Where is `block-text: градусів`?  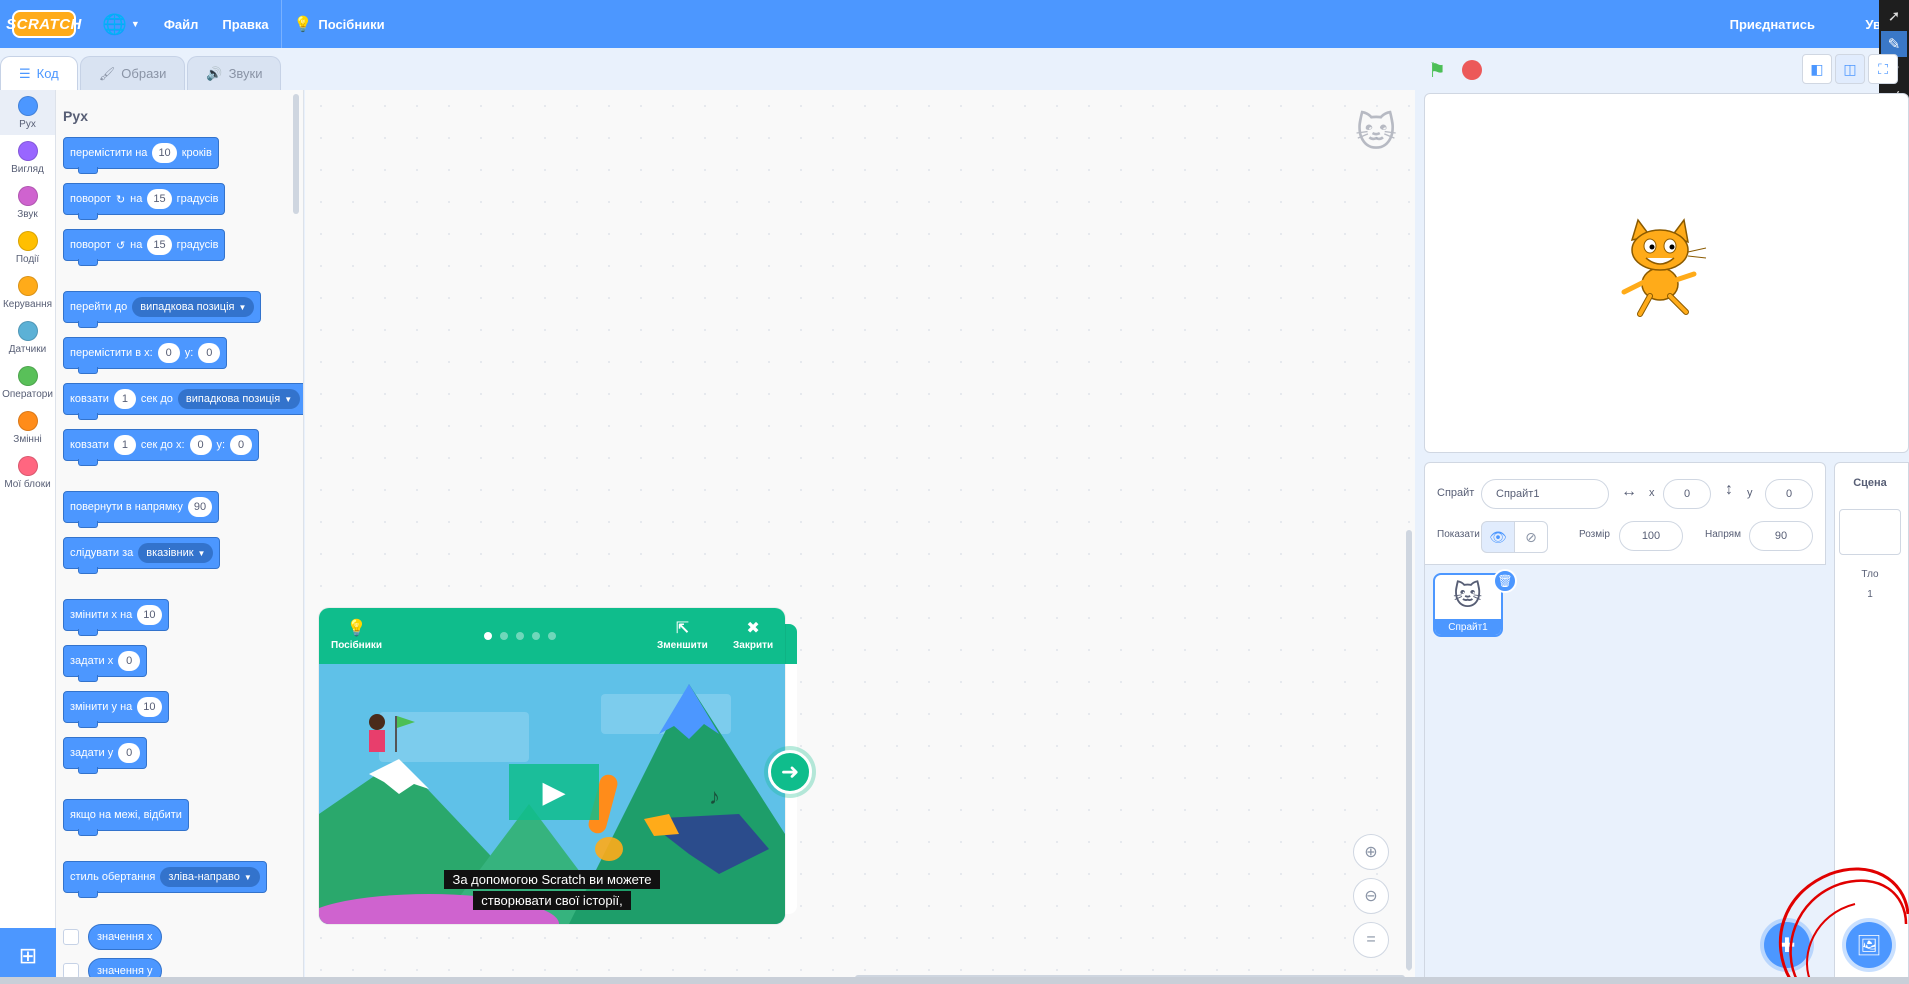 block-text: градусів is located at coordinates (197, 245).